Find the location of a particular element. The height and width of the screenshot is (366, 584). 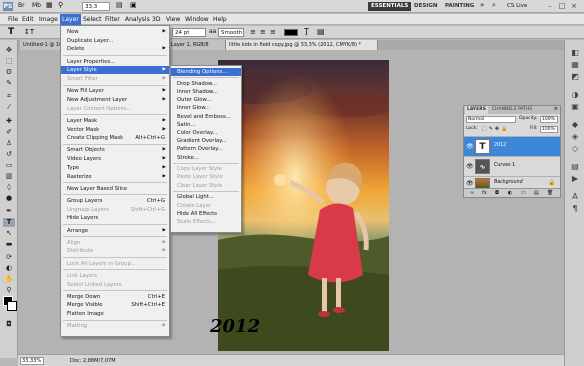

workspace-essentials: ESSENTIALS is located at coordinates (390, 6).